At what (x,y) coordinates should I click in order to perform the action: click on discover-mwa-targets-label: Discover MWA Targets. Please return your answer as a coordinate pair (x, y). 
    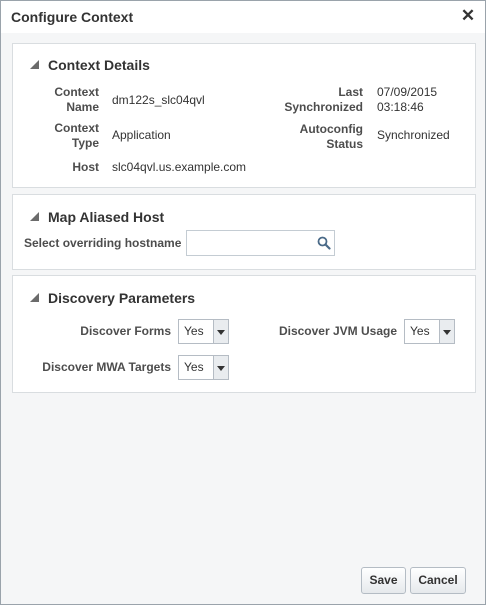
    Looking at the image, I should click on (106, 367).